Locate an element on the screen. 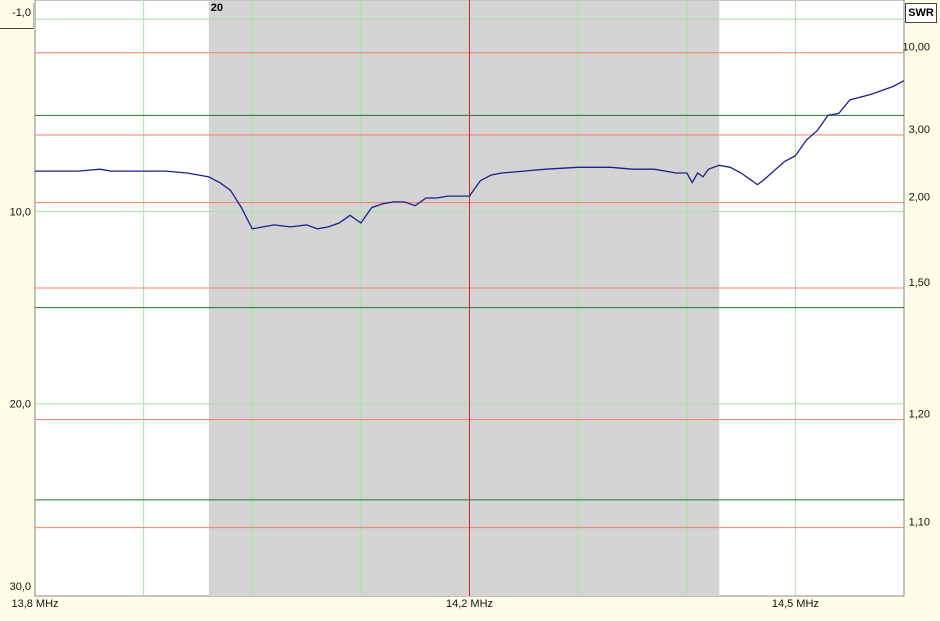 This screenshot has width=940, height=621. x-axis-tick-label: 14,2 MHz is located at coordinates (469, 604).